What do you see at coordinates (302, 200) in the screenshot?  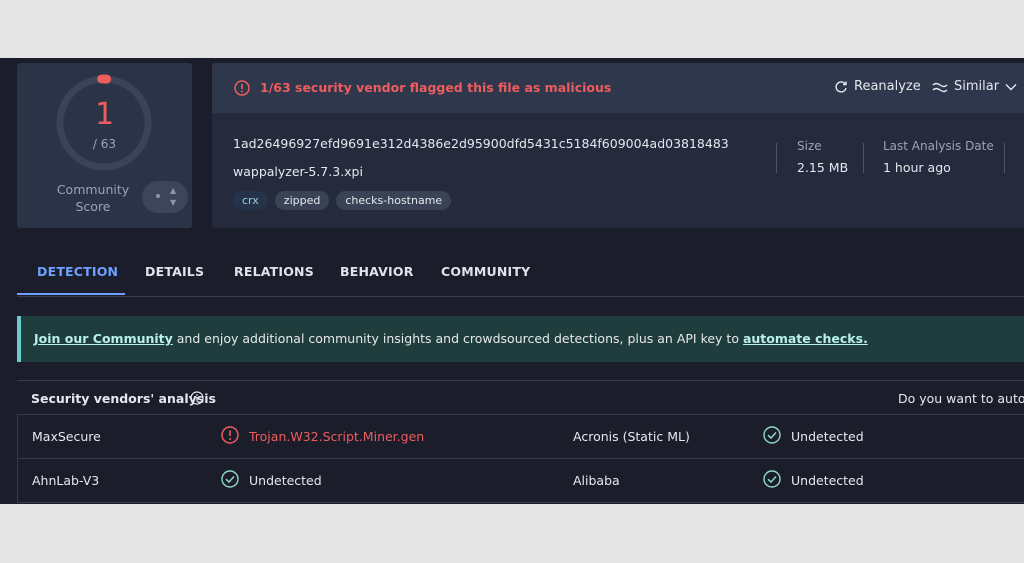 I see `tag-zipped: zipped` at bounding box center [302, 200].